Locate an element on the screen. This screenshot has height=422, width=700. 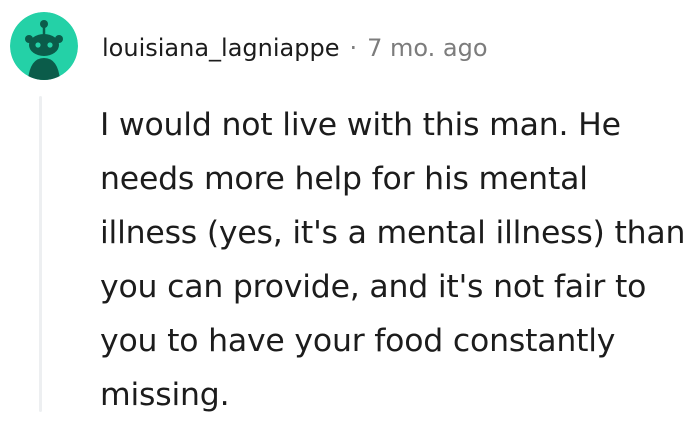
comment-body-line: you to have your food constantly is located at coordinates (358, 341).